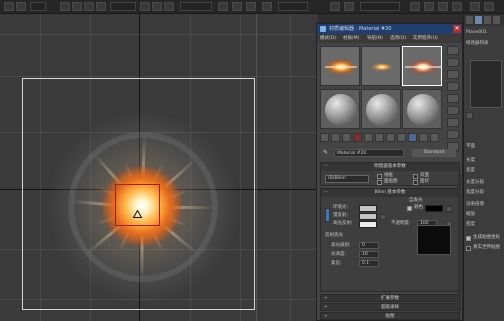 This screenshot has width=504, height=321. What do you see at coordinates (434, 137) in the screenshot?
I see `go-to-parent-button` at bounding box center [434, 137].